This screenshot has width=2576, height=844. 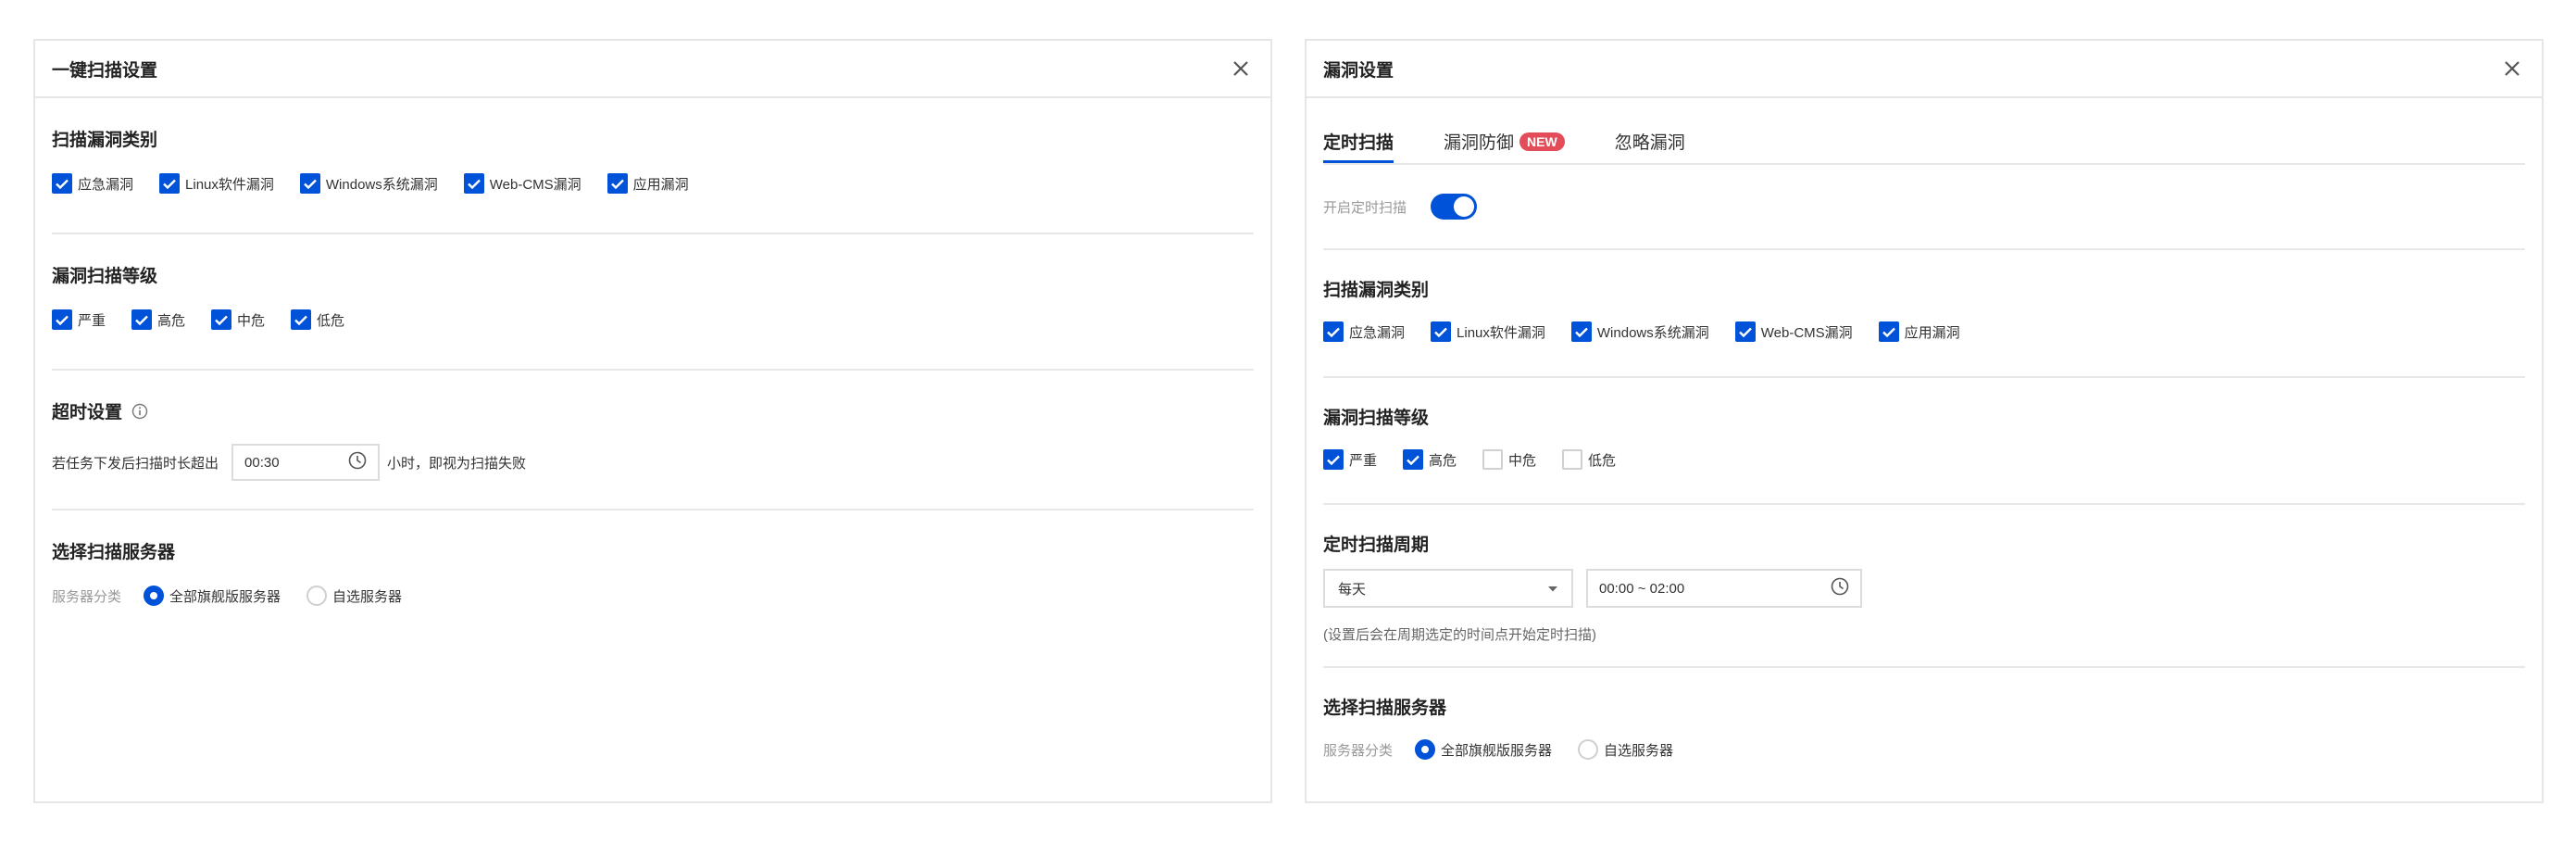 I want to click on timeout-time-input: 00:30, so click(x=306, y=463).